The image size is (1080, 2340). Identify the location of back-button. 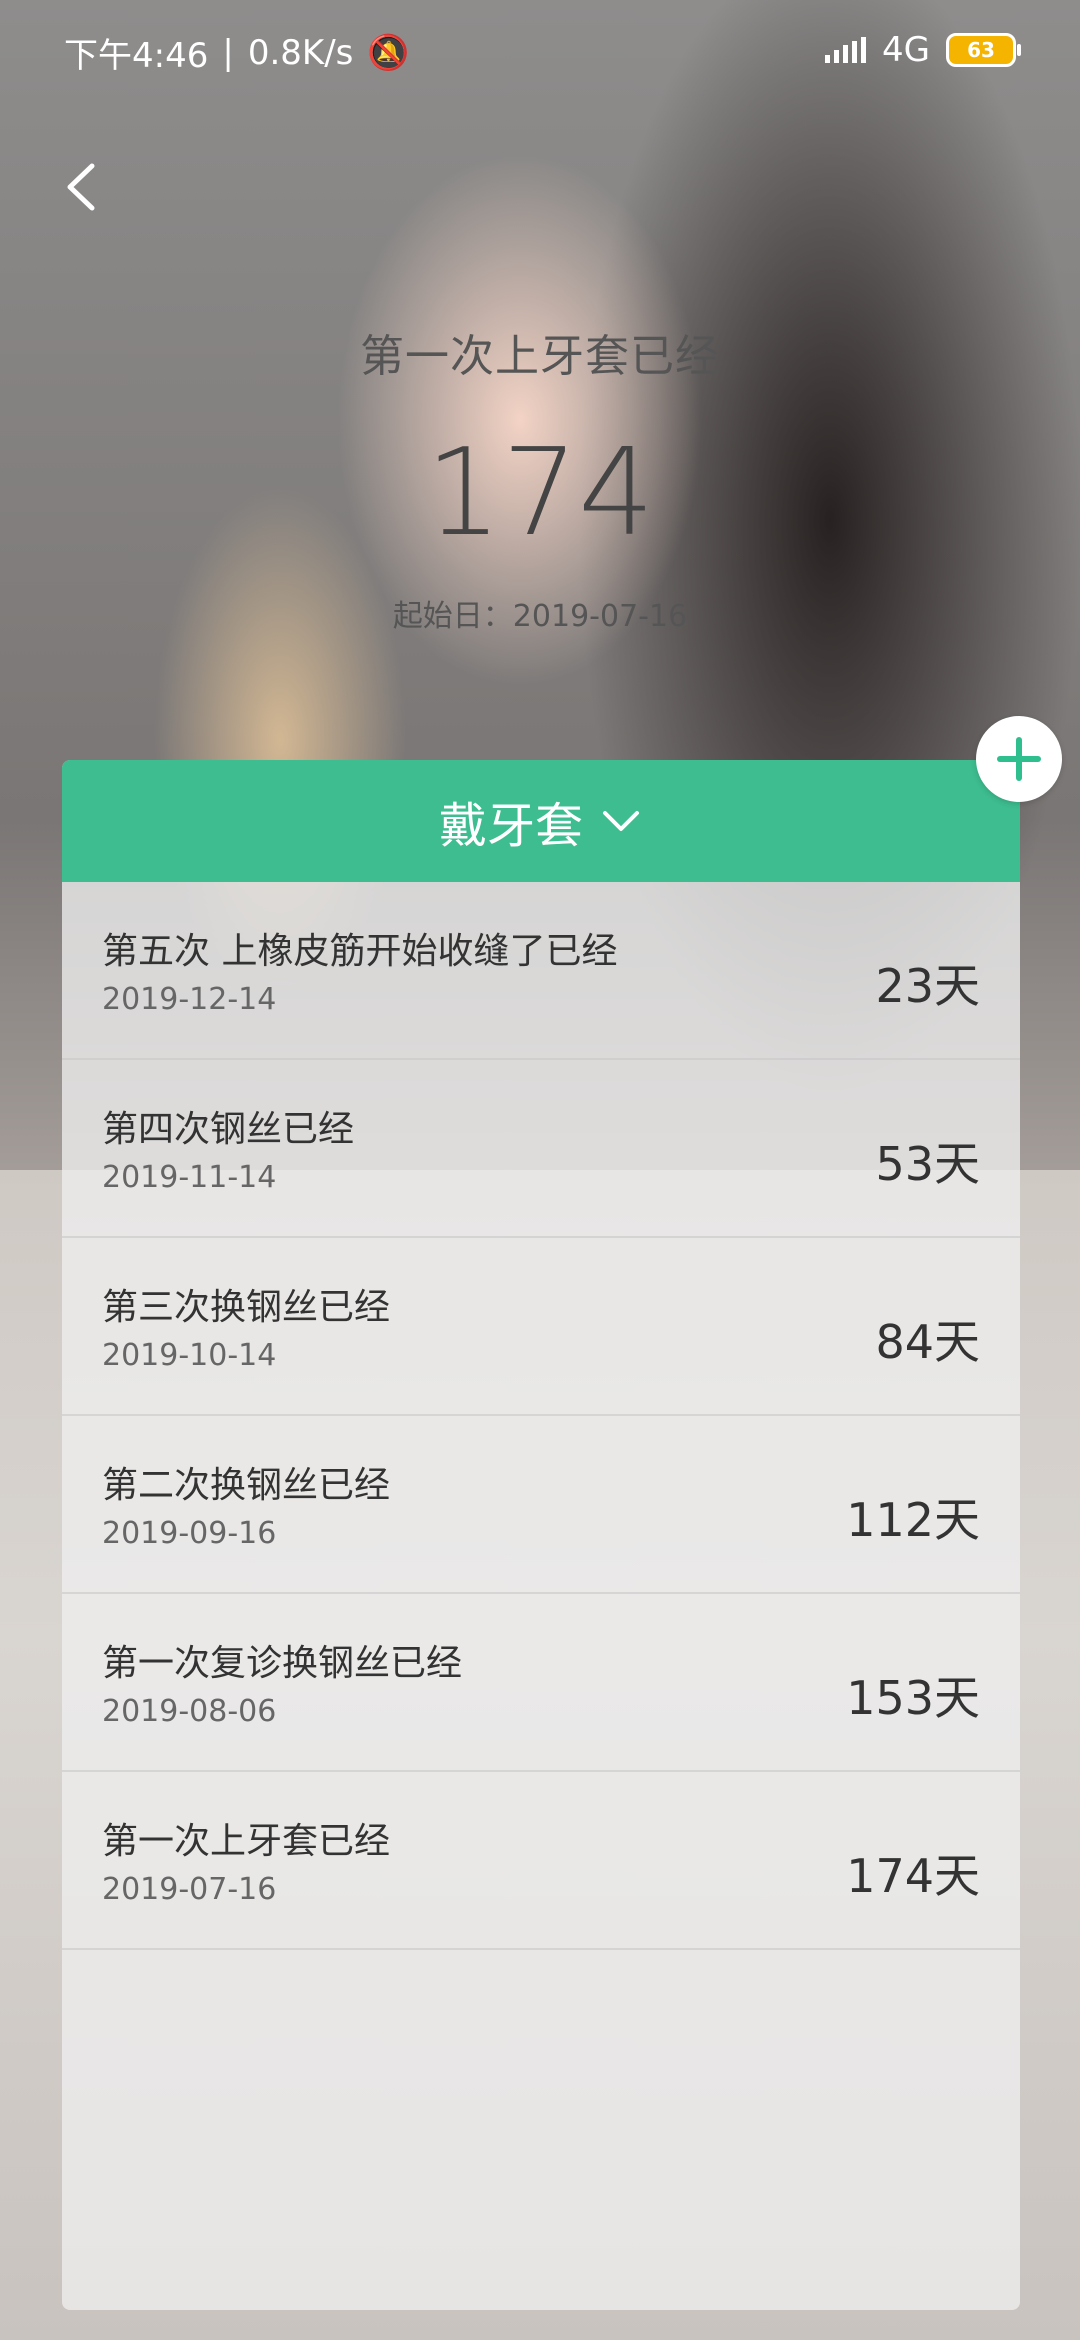
(85, 187).